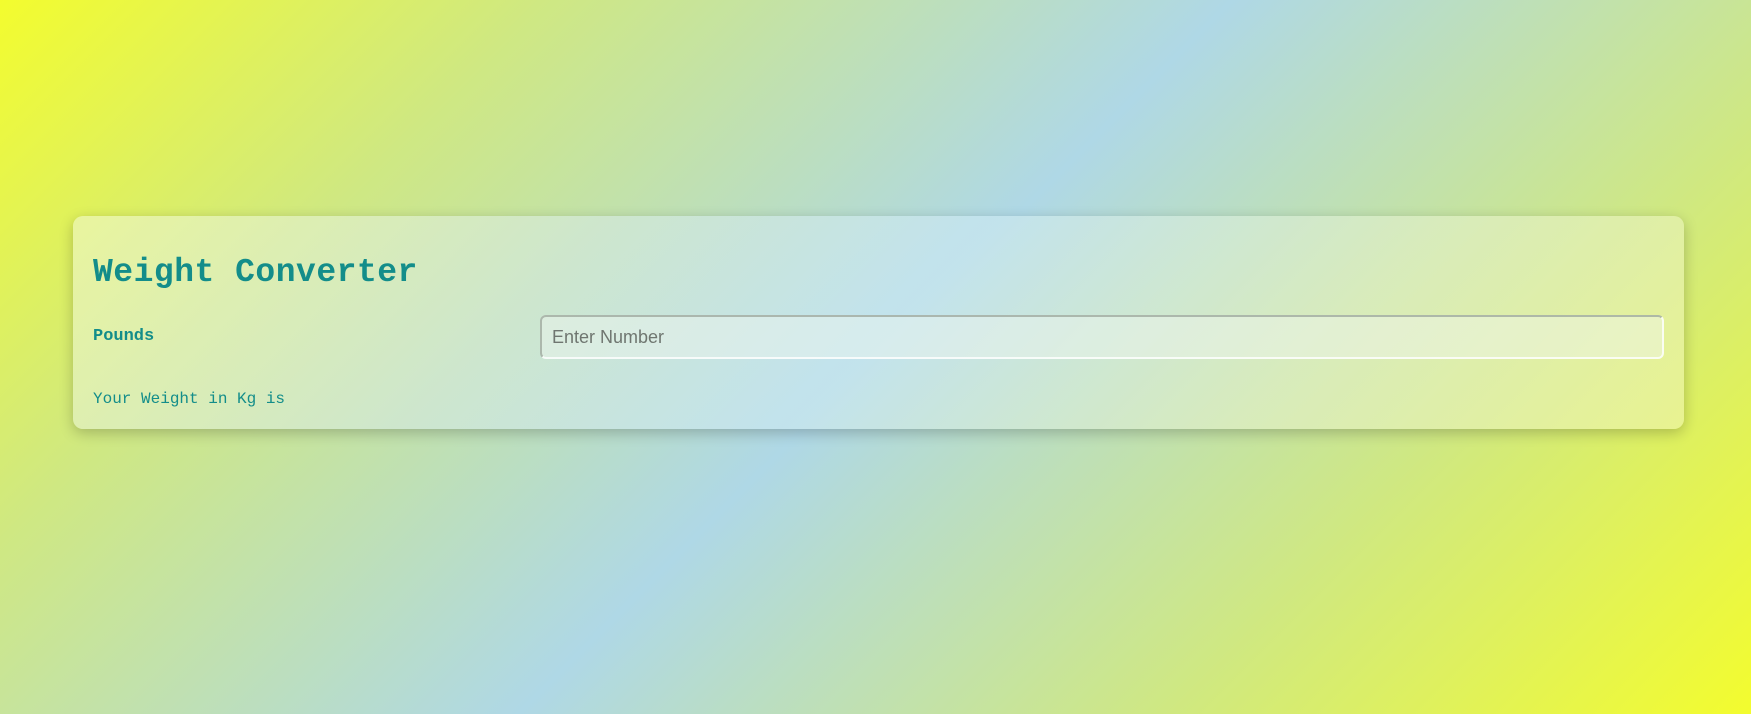 The width and height of the screenshot is (1751, 714). I want to click on pounds-label: Pounds, so click(124, 336).